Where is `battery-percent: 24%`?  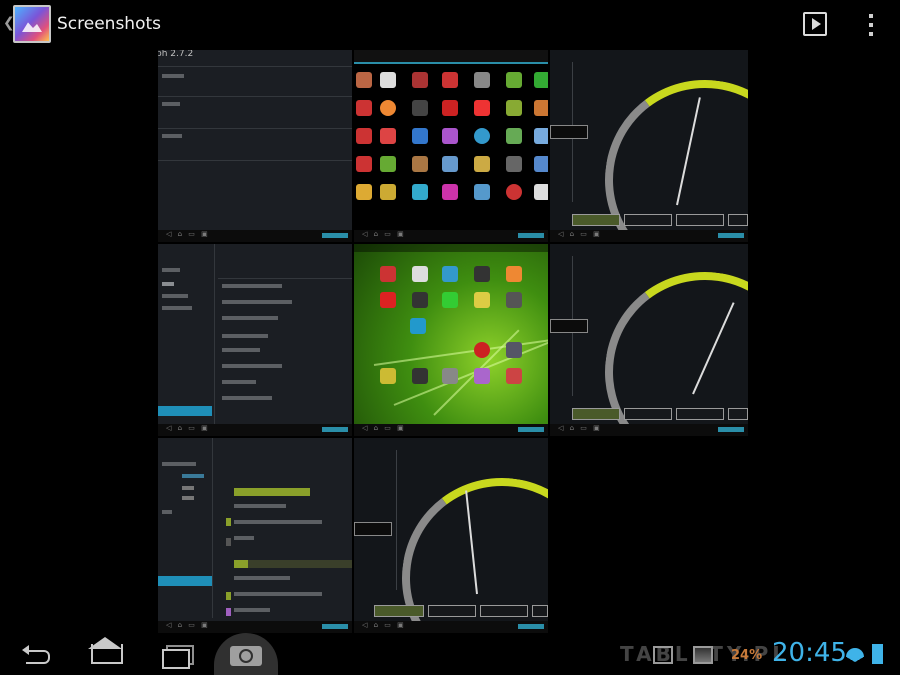 battery-percent: 24% is located at coordinates (747, 655).